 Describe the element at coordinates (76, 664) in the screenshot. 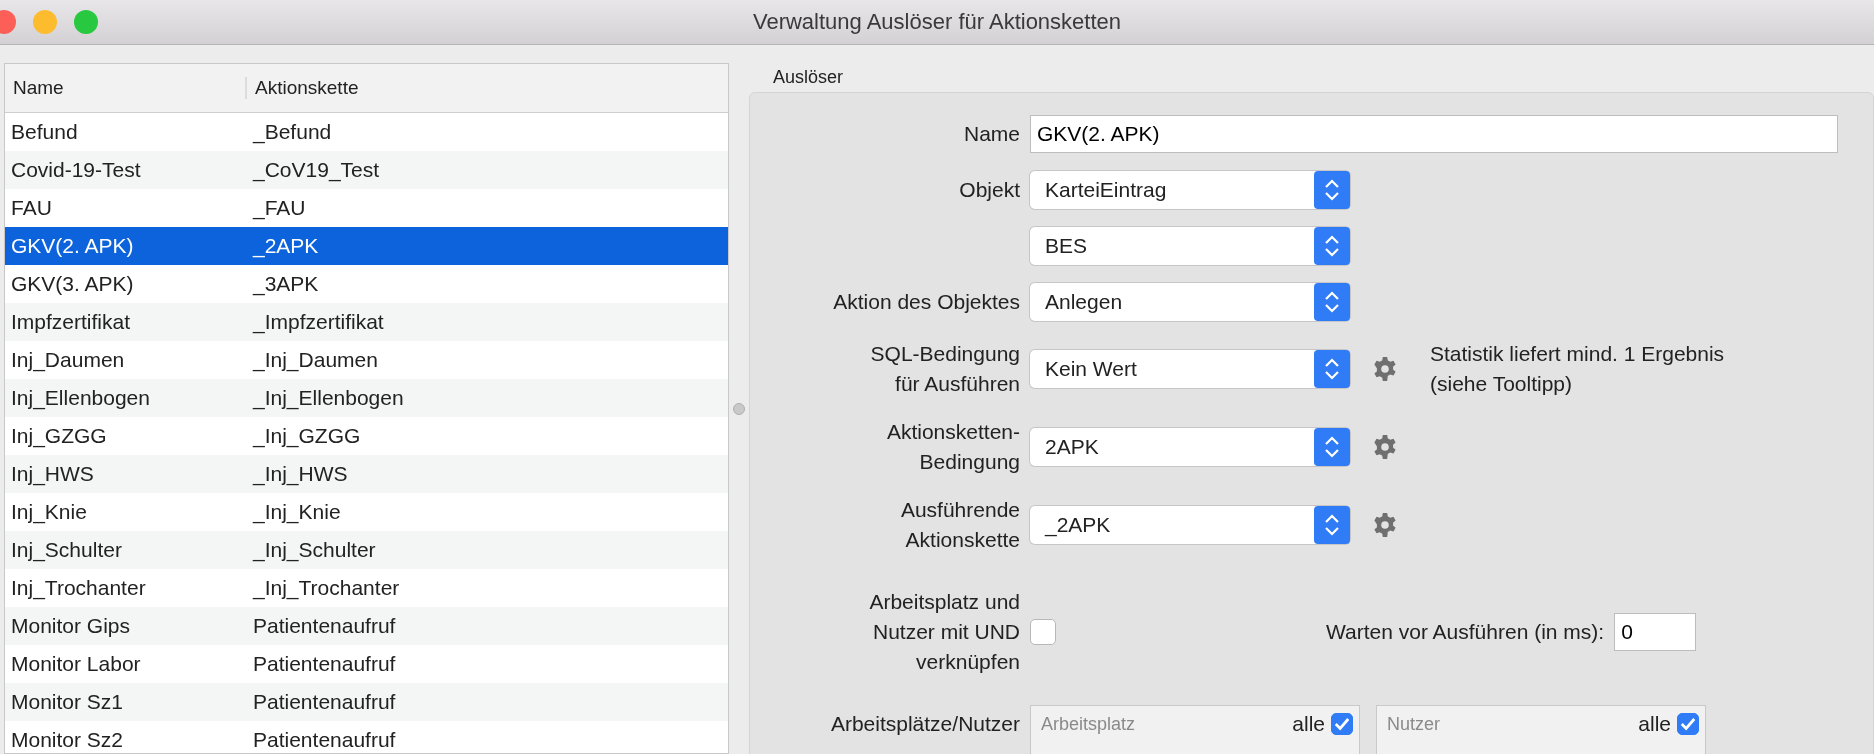

I see `table-cell-text: Monitor Labor` at that location.